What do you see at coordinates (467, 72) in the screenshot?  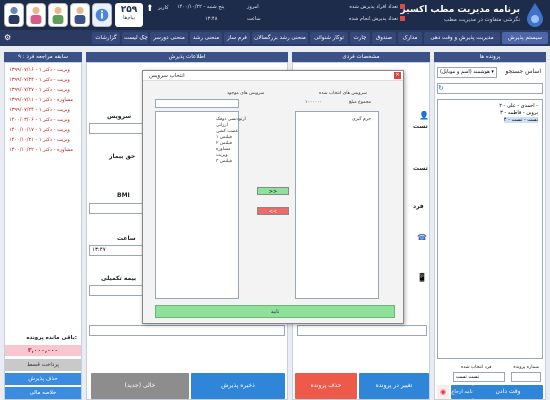 I see `search-basis-select: هوشمند (اسم و موبایل) ▾` at bounding box center [467, 72].